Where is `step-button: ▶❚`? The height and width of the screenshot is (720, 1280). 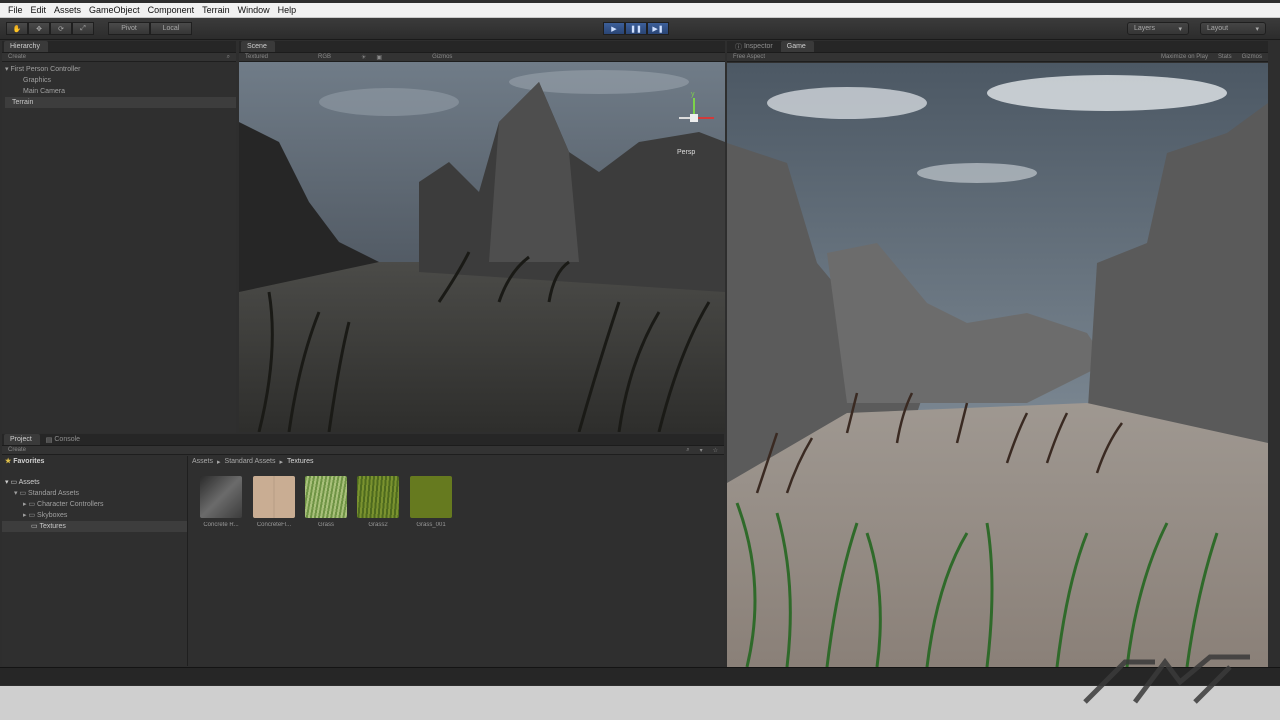 step-button: ▶❚ is located at coordinates (658, 28).